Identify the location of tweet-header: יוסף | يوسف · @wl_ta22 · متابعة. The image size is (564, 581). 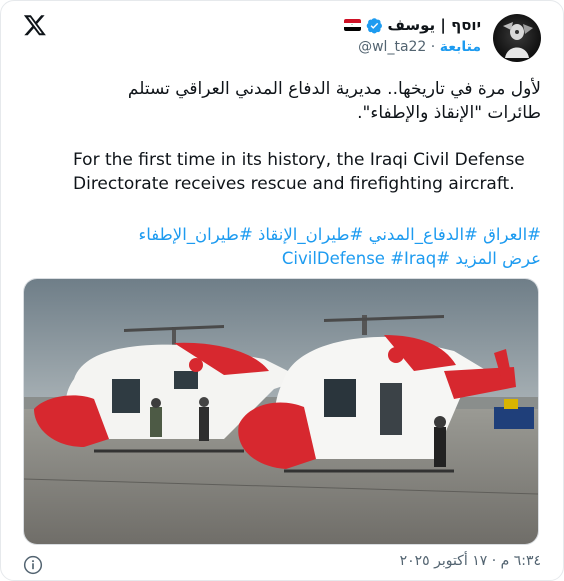
(412, 35).